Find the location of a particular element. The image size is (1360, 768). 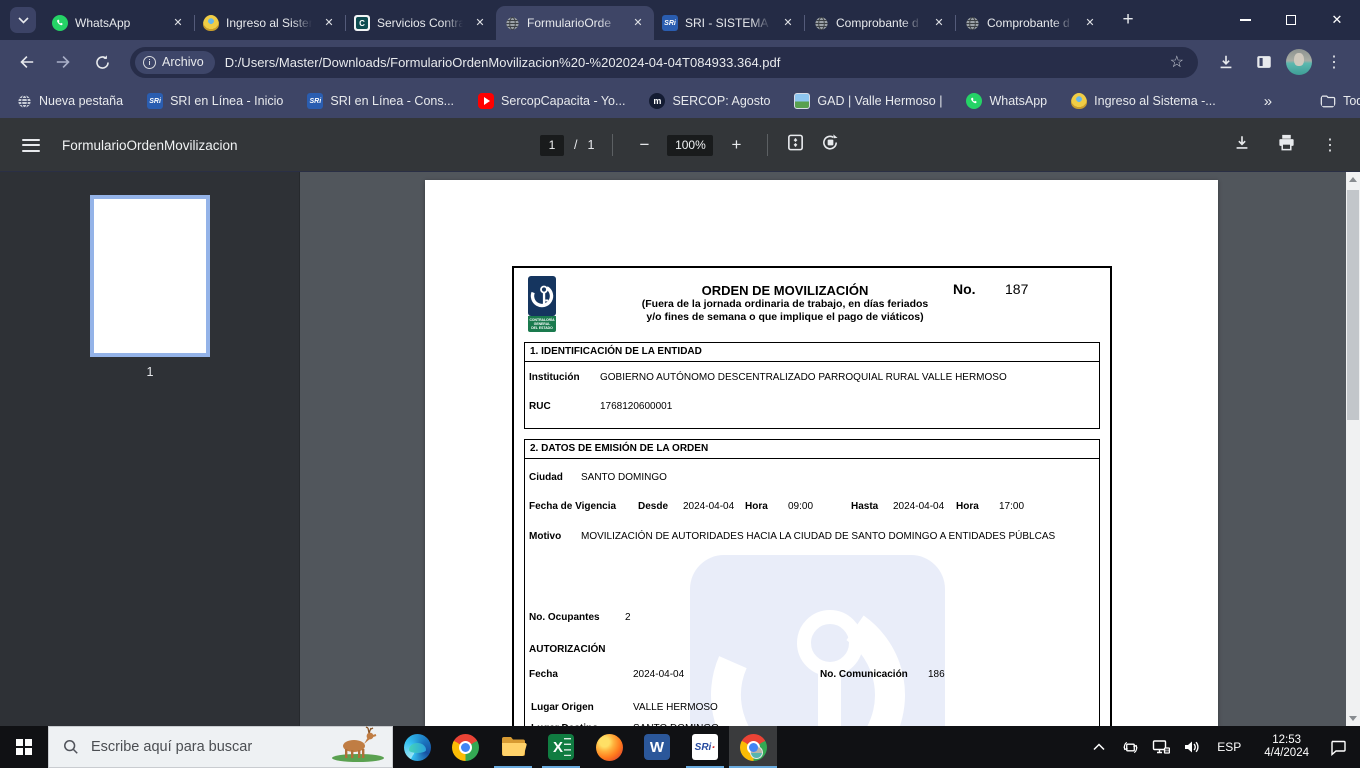

tray-expand-chevron is located at coordinates (1099, 747).